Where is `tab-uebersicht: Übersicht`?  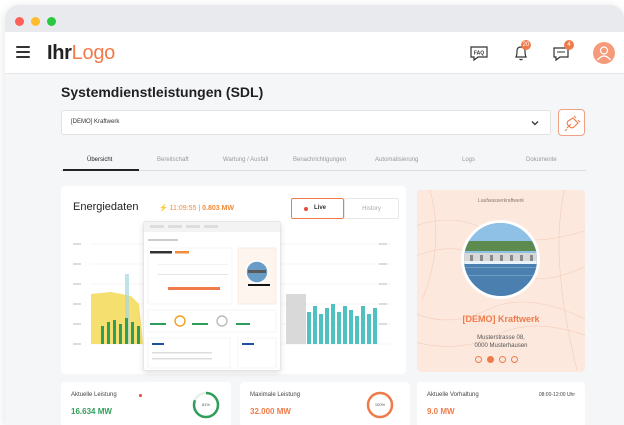 tab-uebersicht: Übersicht is located at coordinates (99, 160).